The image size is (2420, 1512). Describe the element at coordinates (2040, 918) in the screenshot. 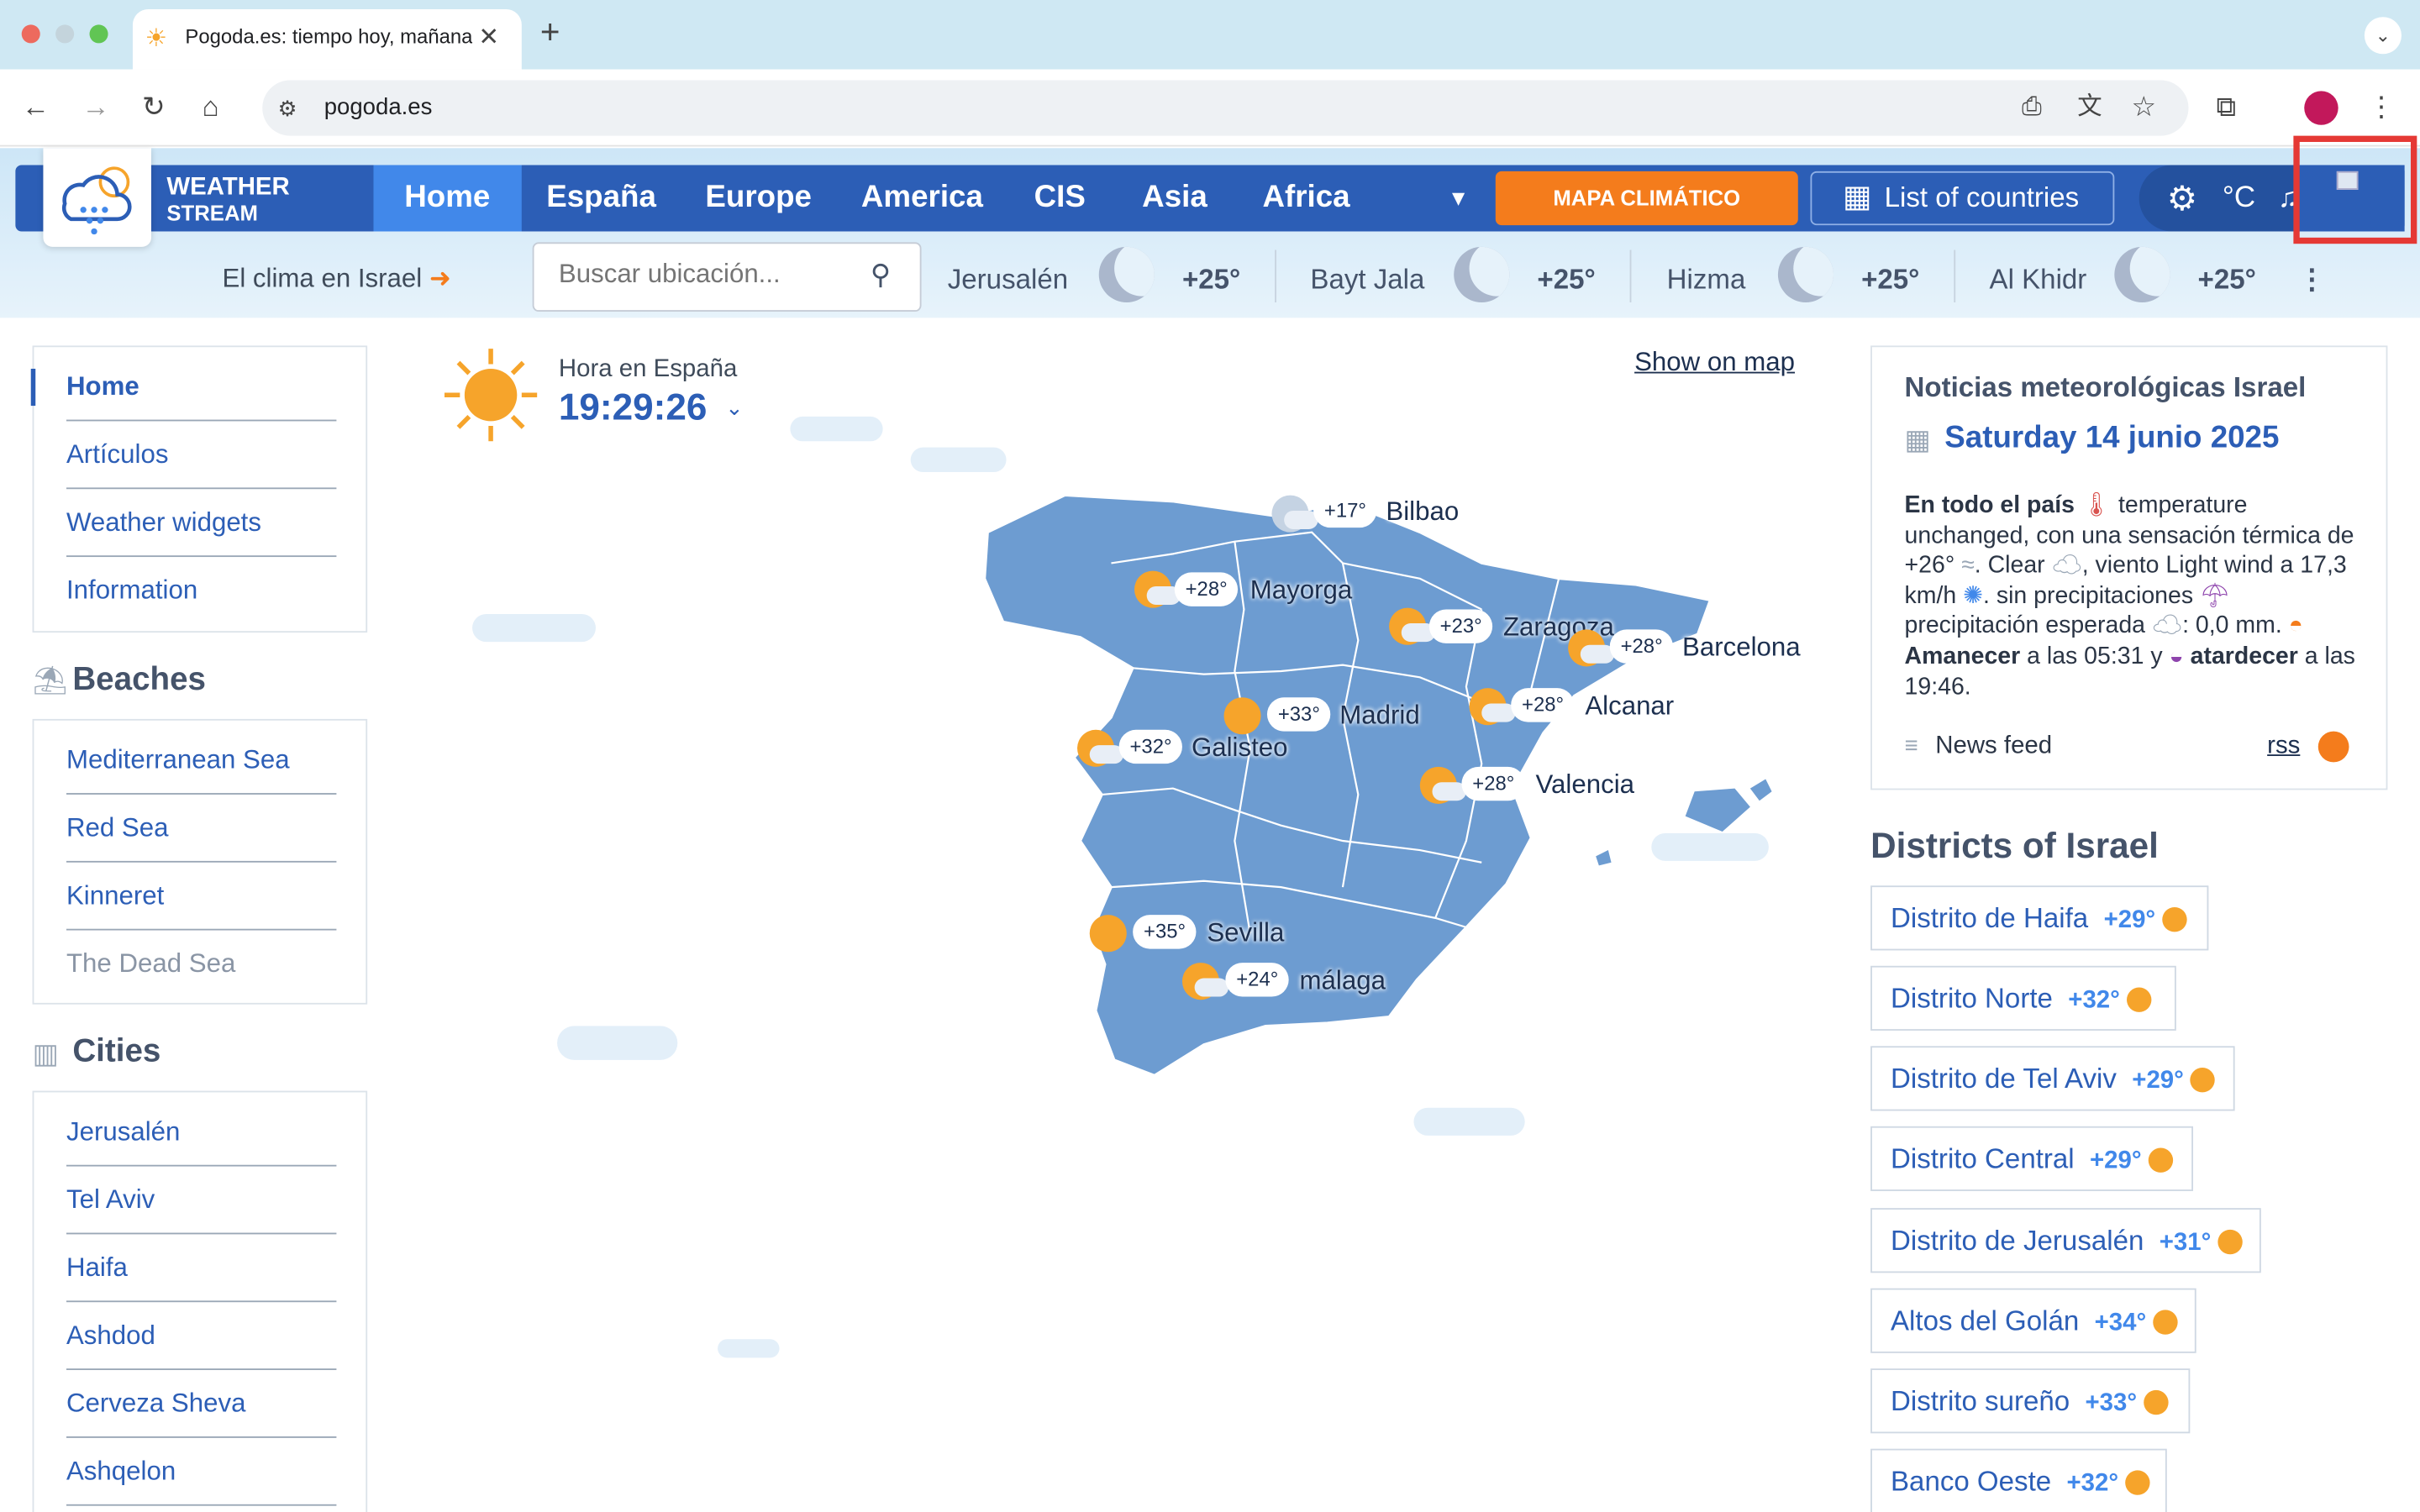

I see `district-item: Distrito de Haifa +29°` at that location.